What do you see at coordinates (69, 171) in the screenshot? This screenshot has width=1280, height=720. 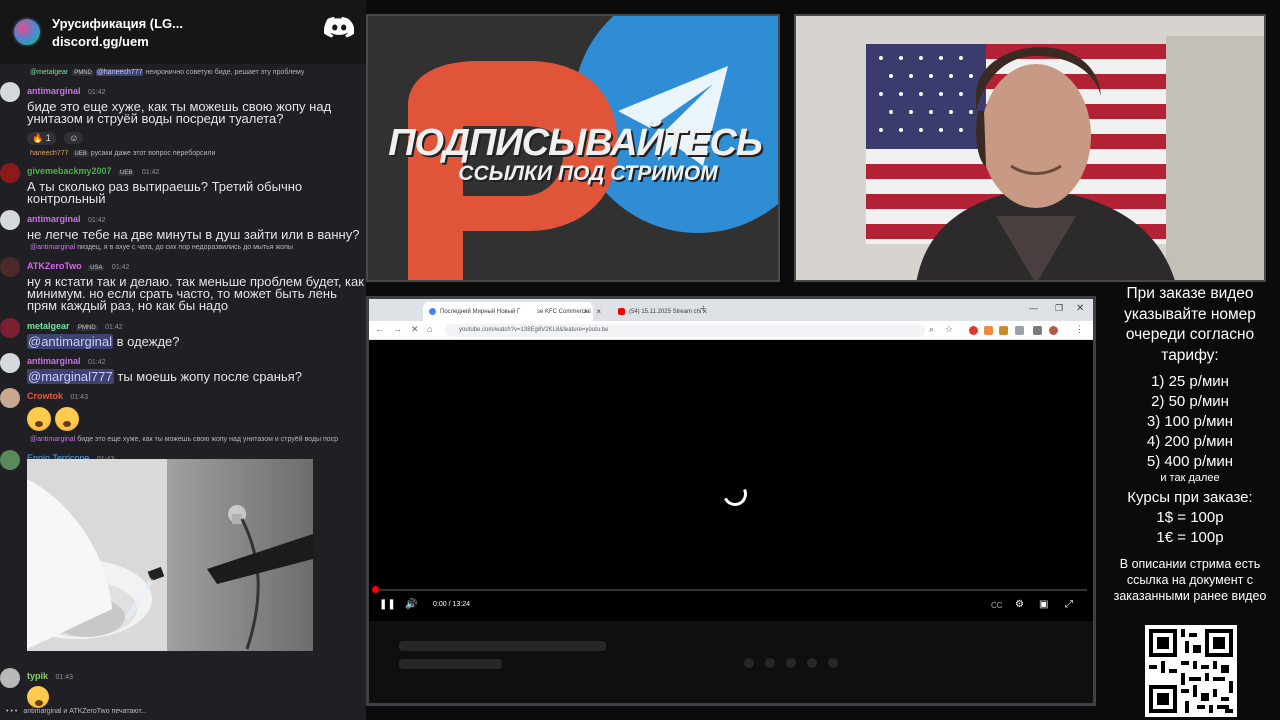 I see `message-author: givemebackmy2007` at bounding box center [69, 171].